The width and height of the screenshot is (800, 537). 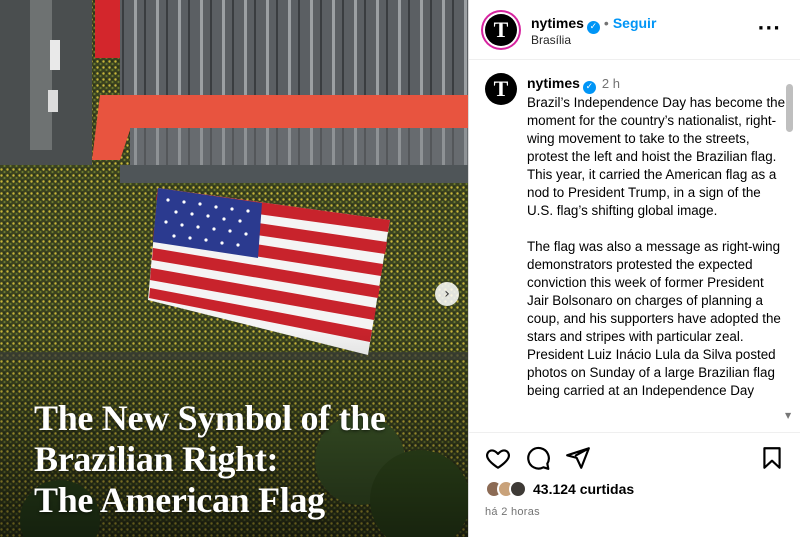 I want to click on caption-scrollbar: ▼, so click(x=789, y=250).